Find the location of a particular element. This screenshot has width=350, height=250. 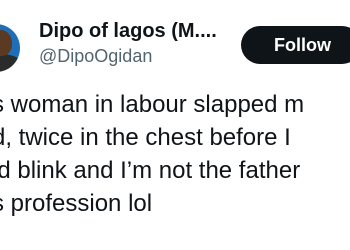

avatar-shirt is located at coordinates (10, 63).